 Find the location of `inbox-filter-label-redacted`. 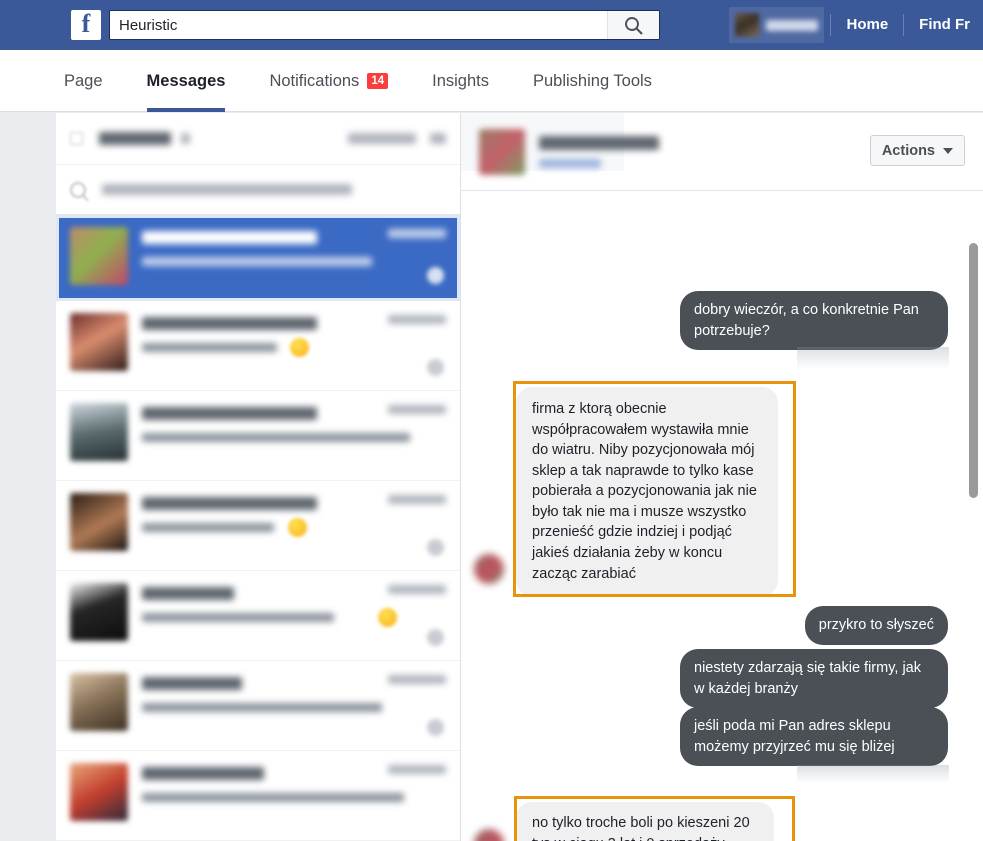

inbox-filter-label-redacted is located at coordinates (135, 138).